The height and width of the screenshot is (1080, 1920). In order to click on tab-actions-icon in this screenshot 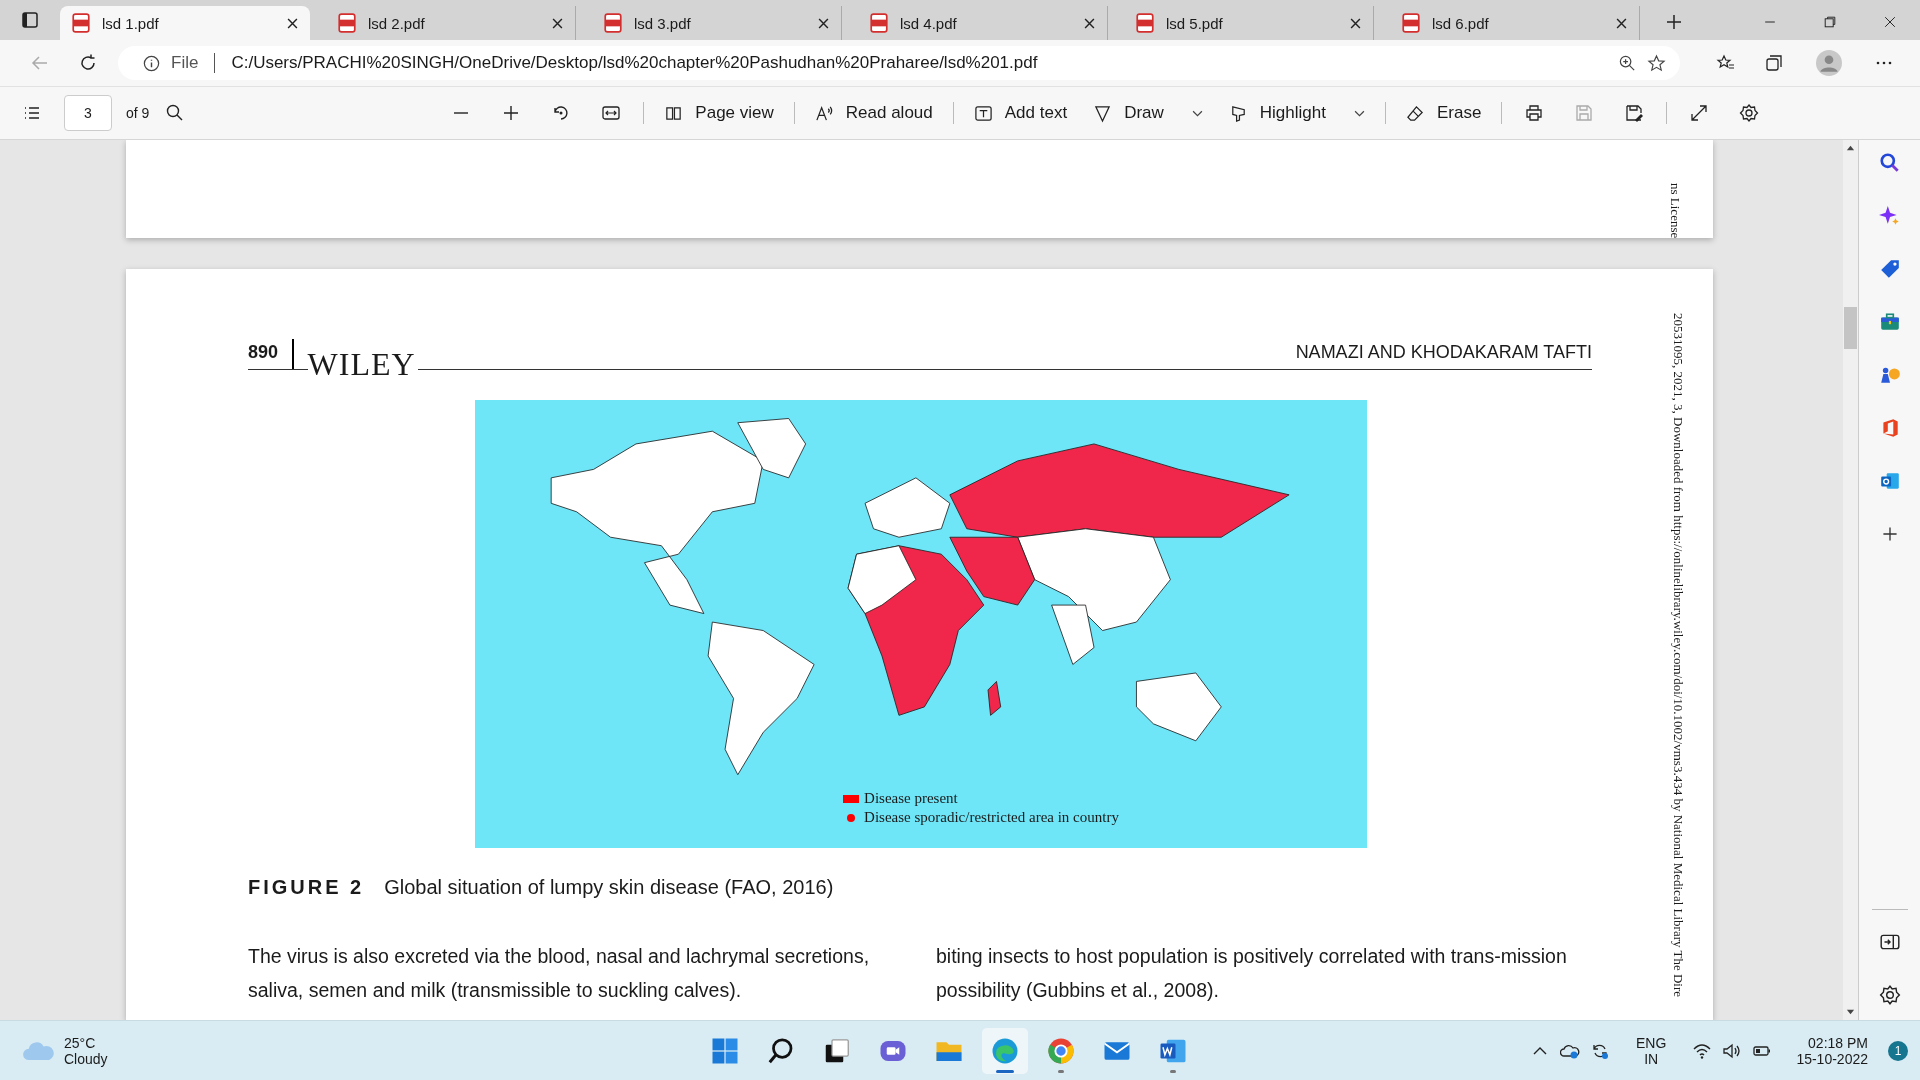, I will do `click(30, 20)`.